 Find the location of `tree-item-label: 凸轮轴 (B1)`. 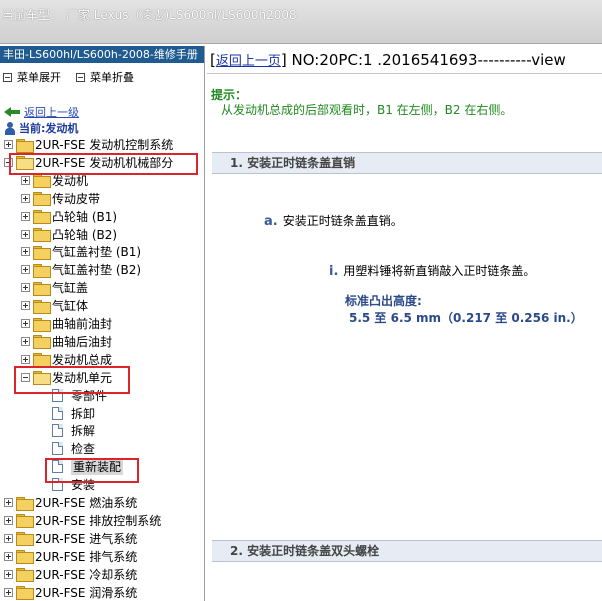

tree-item-label: 凸轮轴 (B1) is located at coordinates (84, 216).